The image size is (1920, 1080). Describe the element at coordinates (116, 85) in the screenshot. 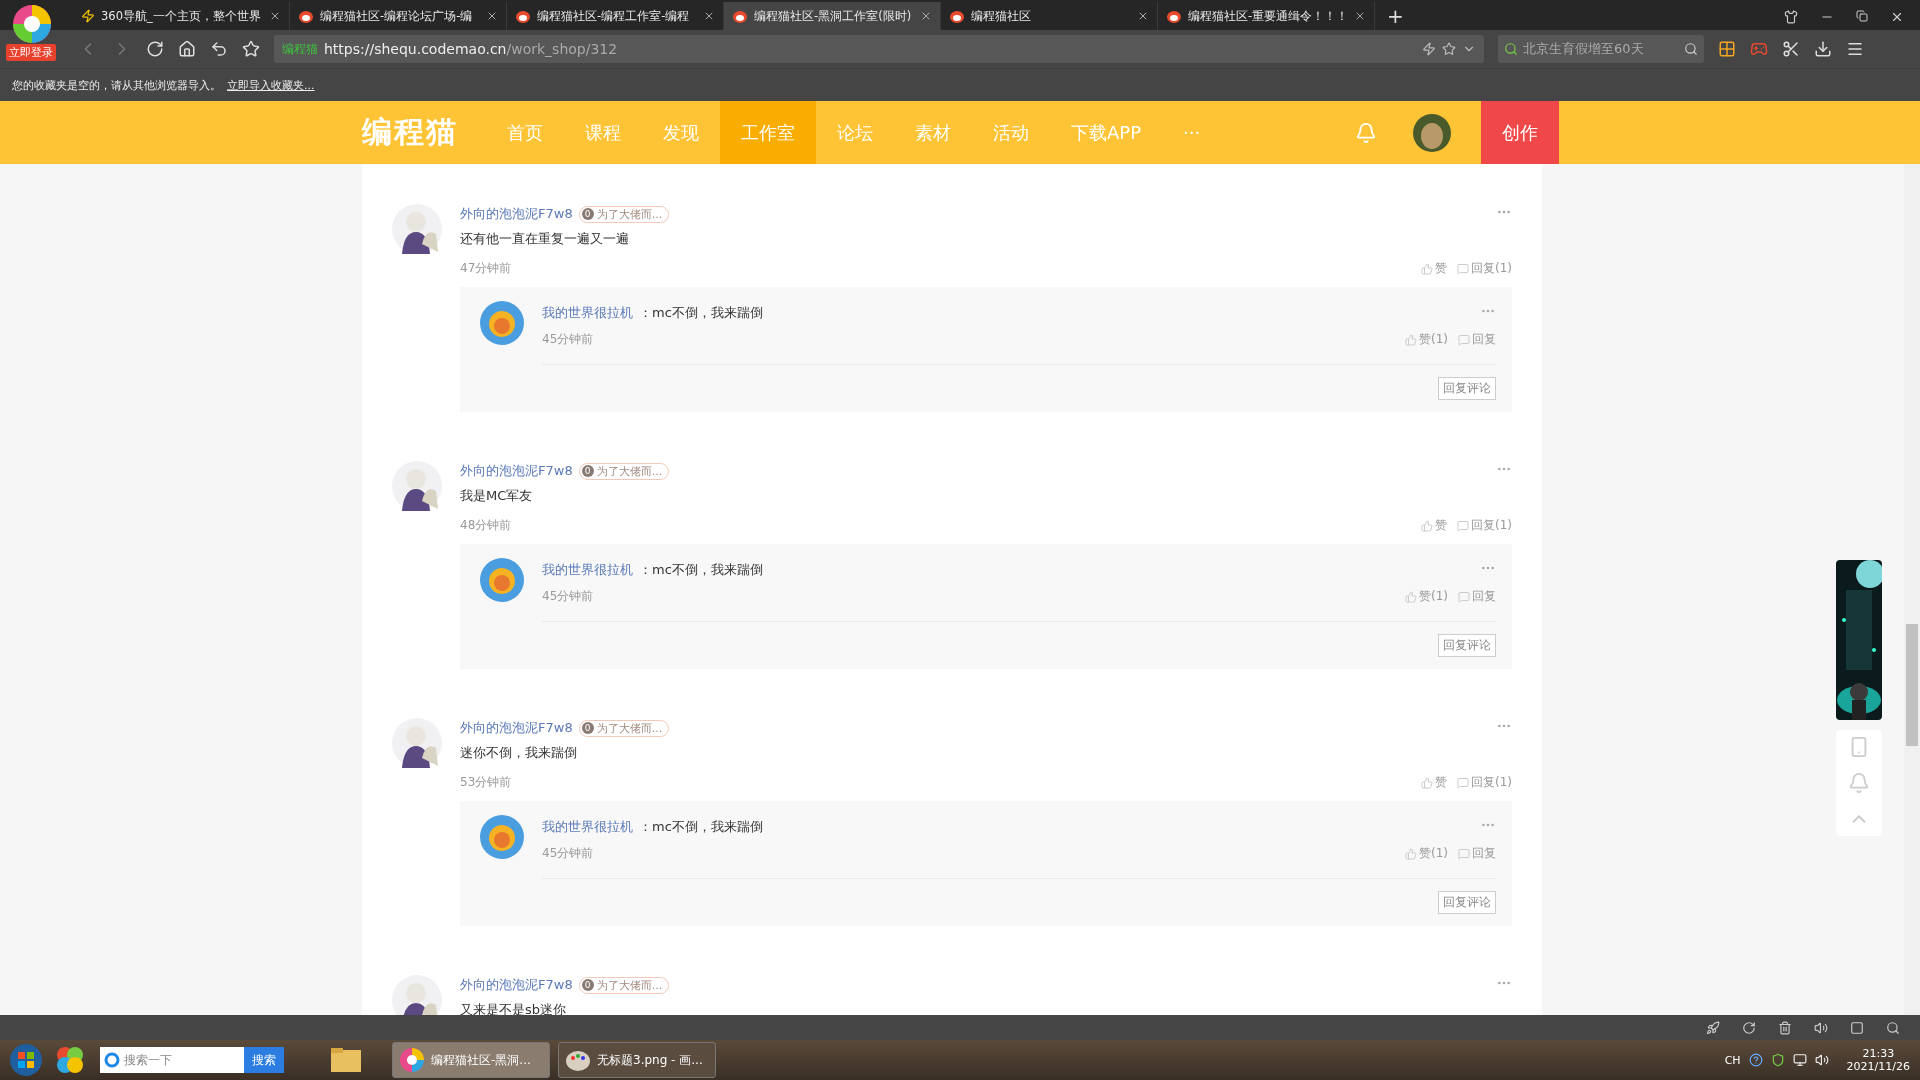

I see `bookmarks-message: 您的收藏夹是空的，请从其他浏览器导入。` at that location.